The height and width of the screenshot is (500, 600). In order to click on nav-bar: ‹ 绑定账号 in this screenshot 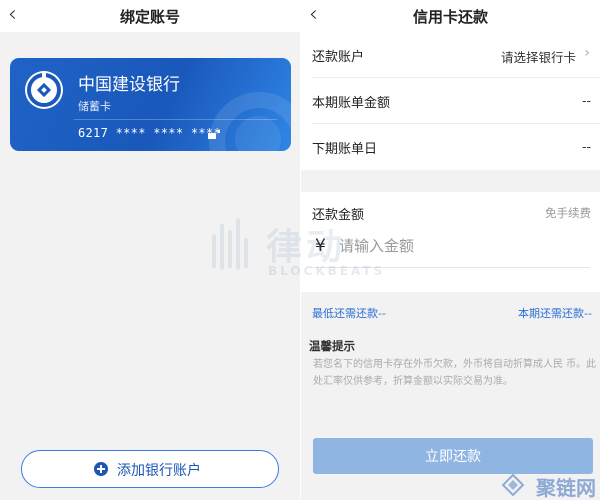, I will do `click(150, 16)`.